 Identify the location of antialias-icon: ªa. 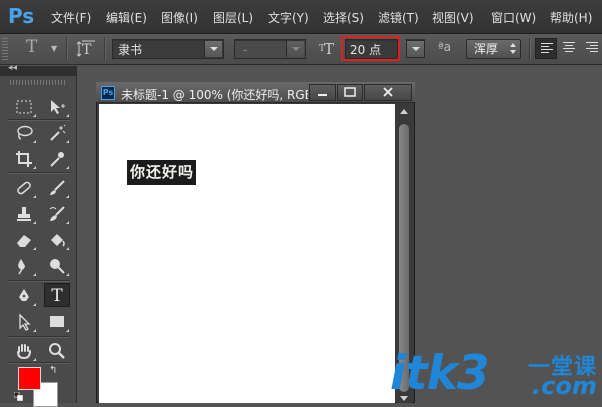
(445, 47).